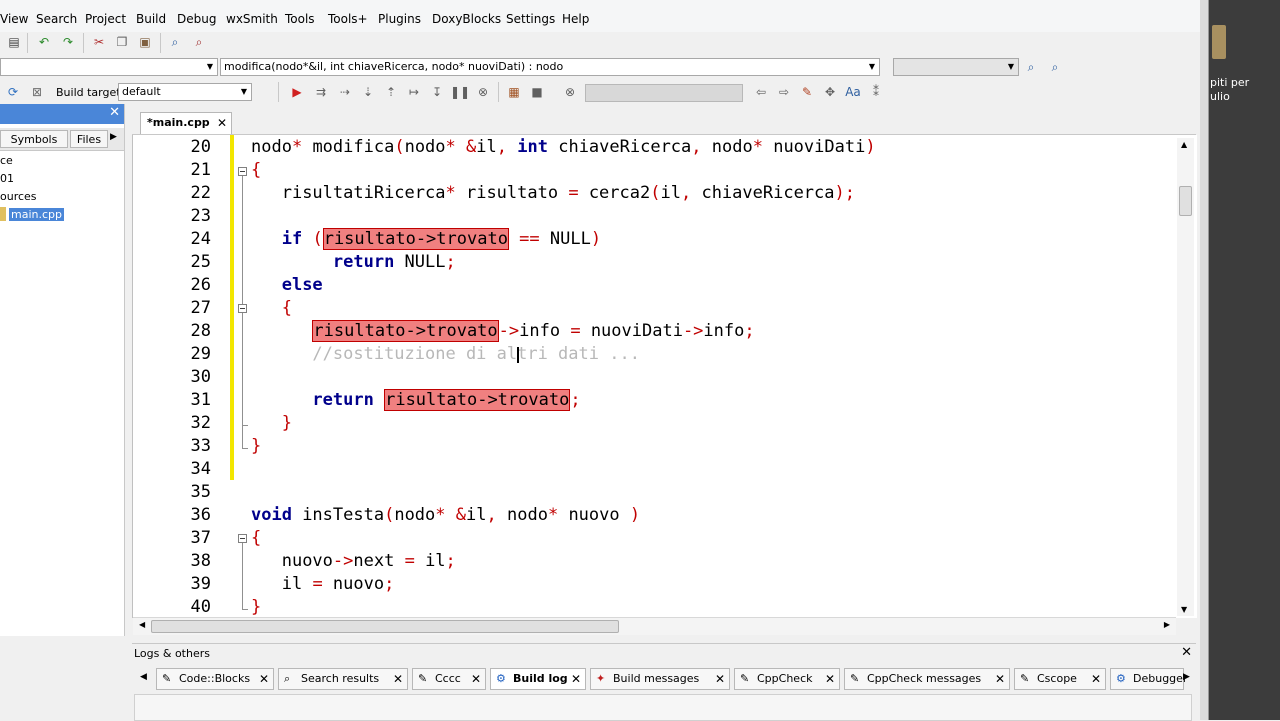  Describe the element at coordinates (99, 42) in the screenshot. I see `cut-icon: ✂` at that location.